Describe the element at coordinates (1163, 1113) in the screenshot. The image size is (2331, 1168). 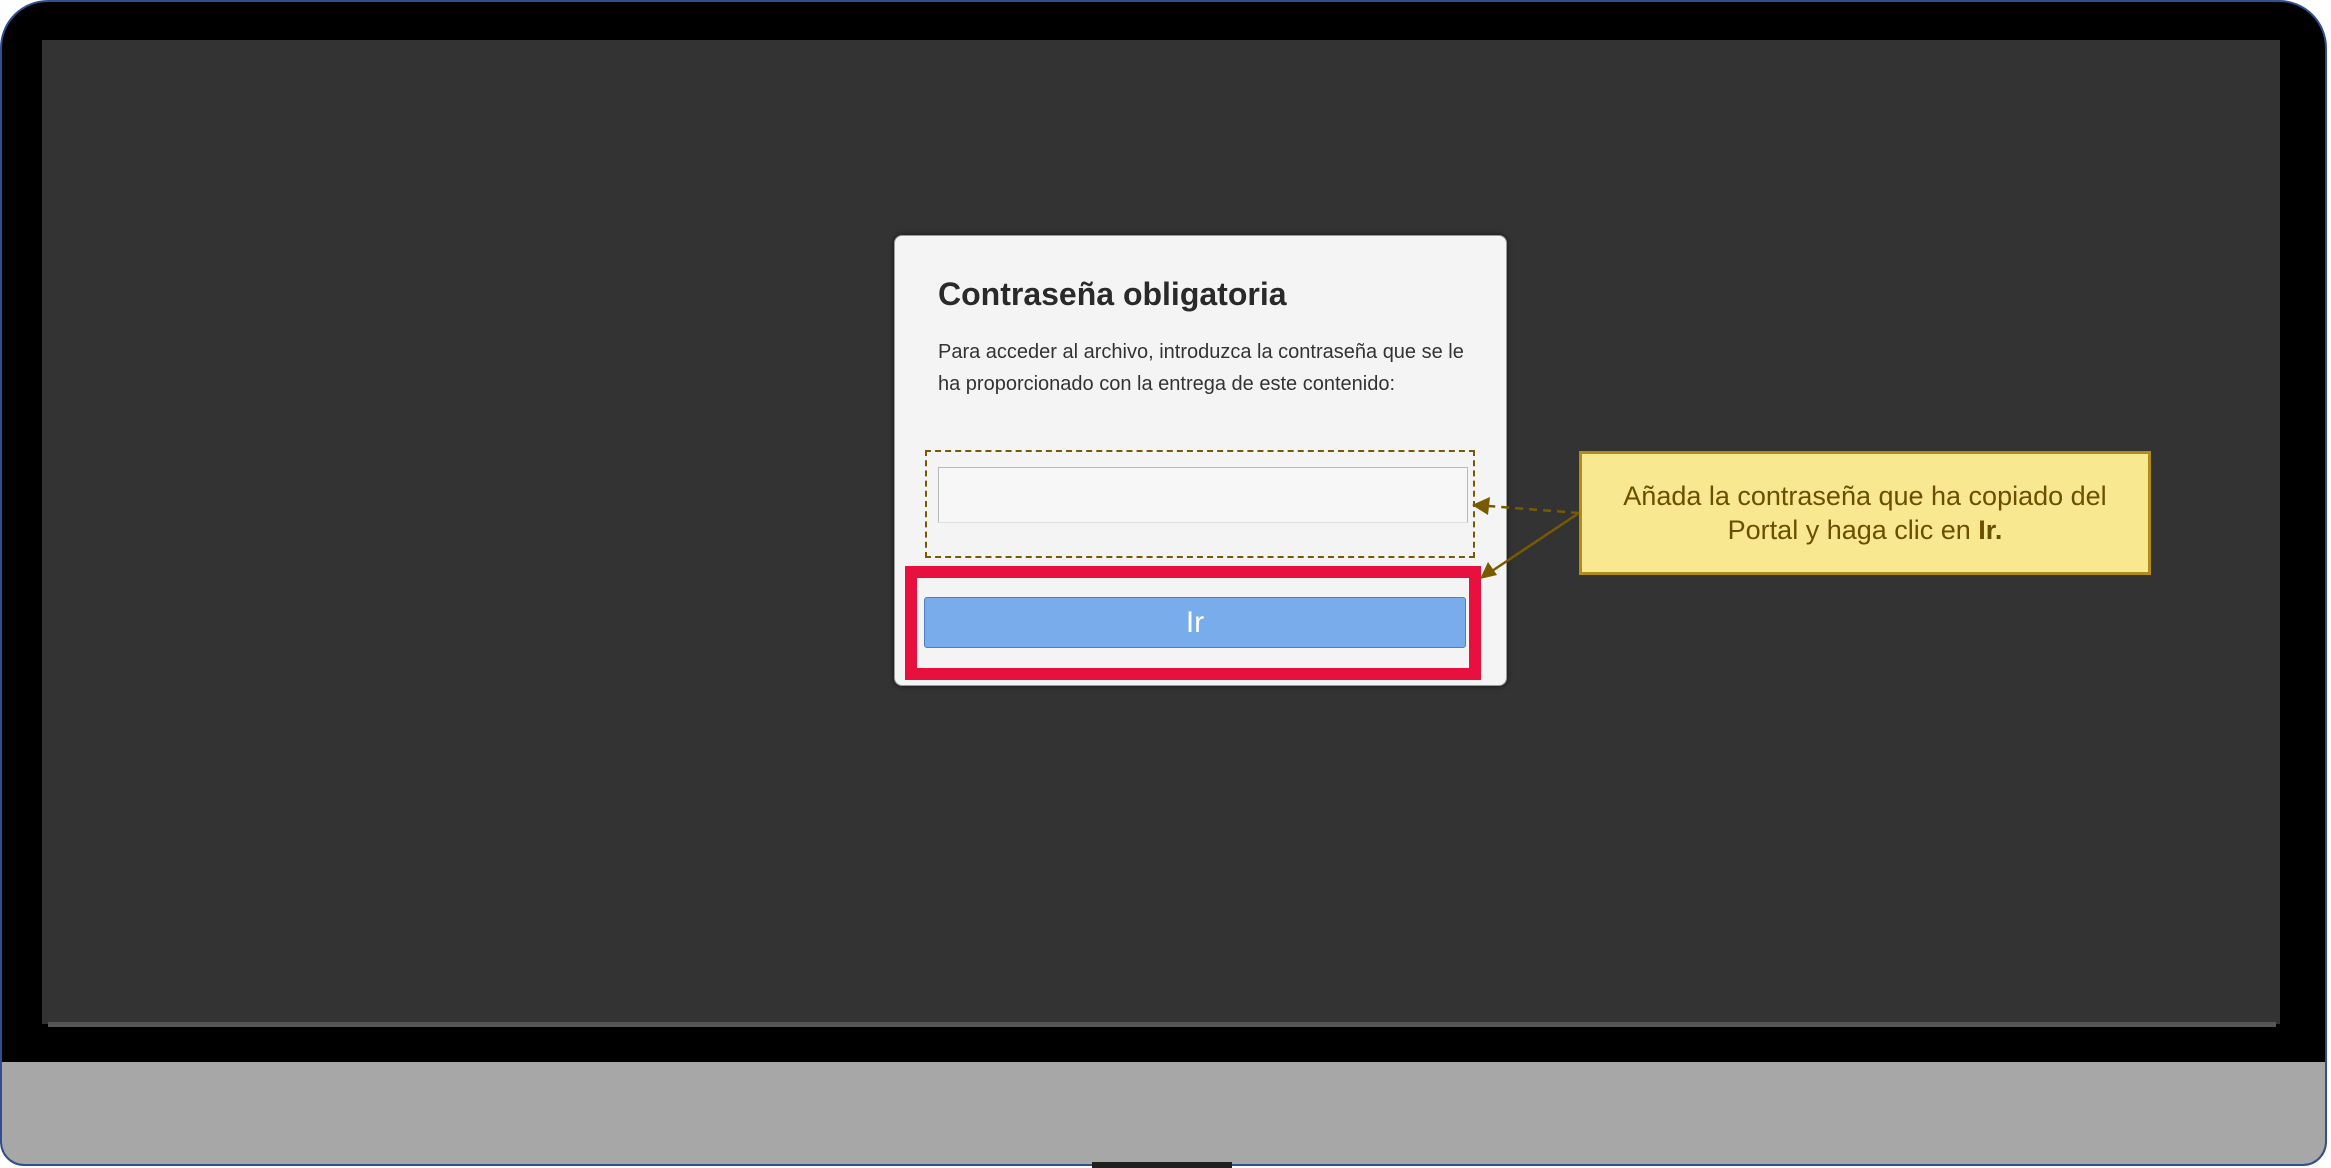
I see `monitor-chin` at that location.